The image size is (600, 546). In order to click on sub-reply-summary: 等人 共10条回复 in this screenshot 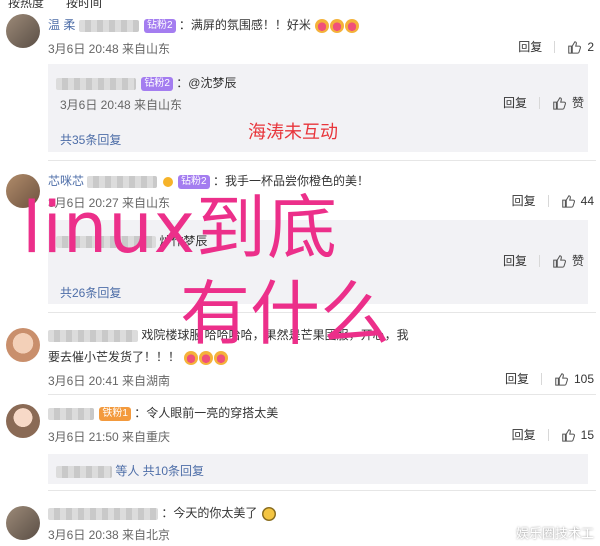, I will do `click(130, 470)`.